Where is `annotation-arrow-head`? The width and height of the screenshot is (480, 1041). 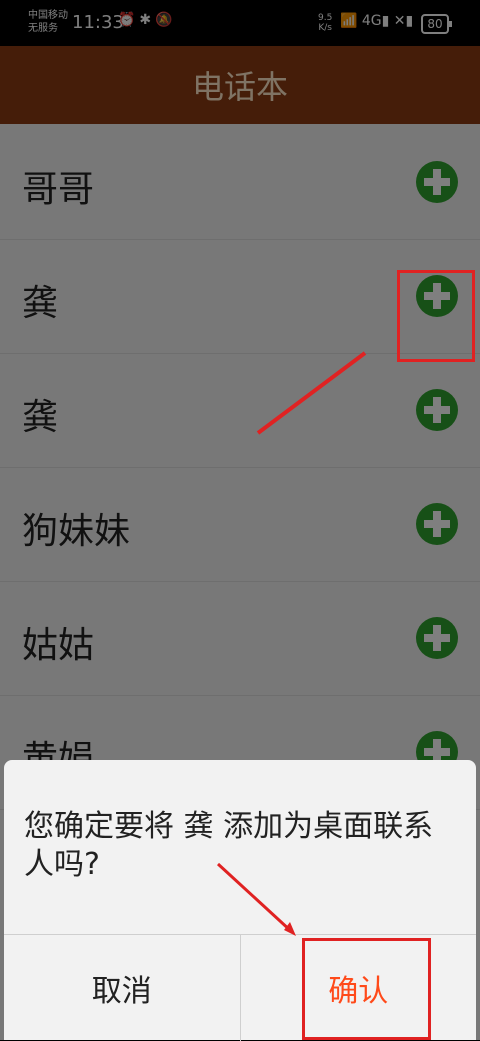 annotation-arrow-head is located at coordinates (290, 929).